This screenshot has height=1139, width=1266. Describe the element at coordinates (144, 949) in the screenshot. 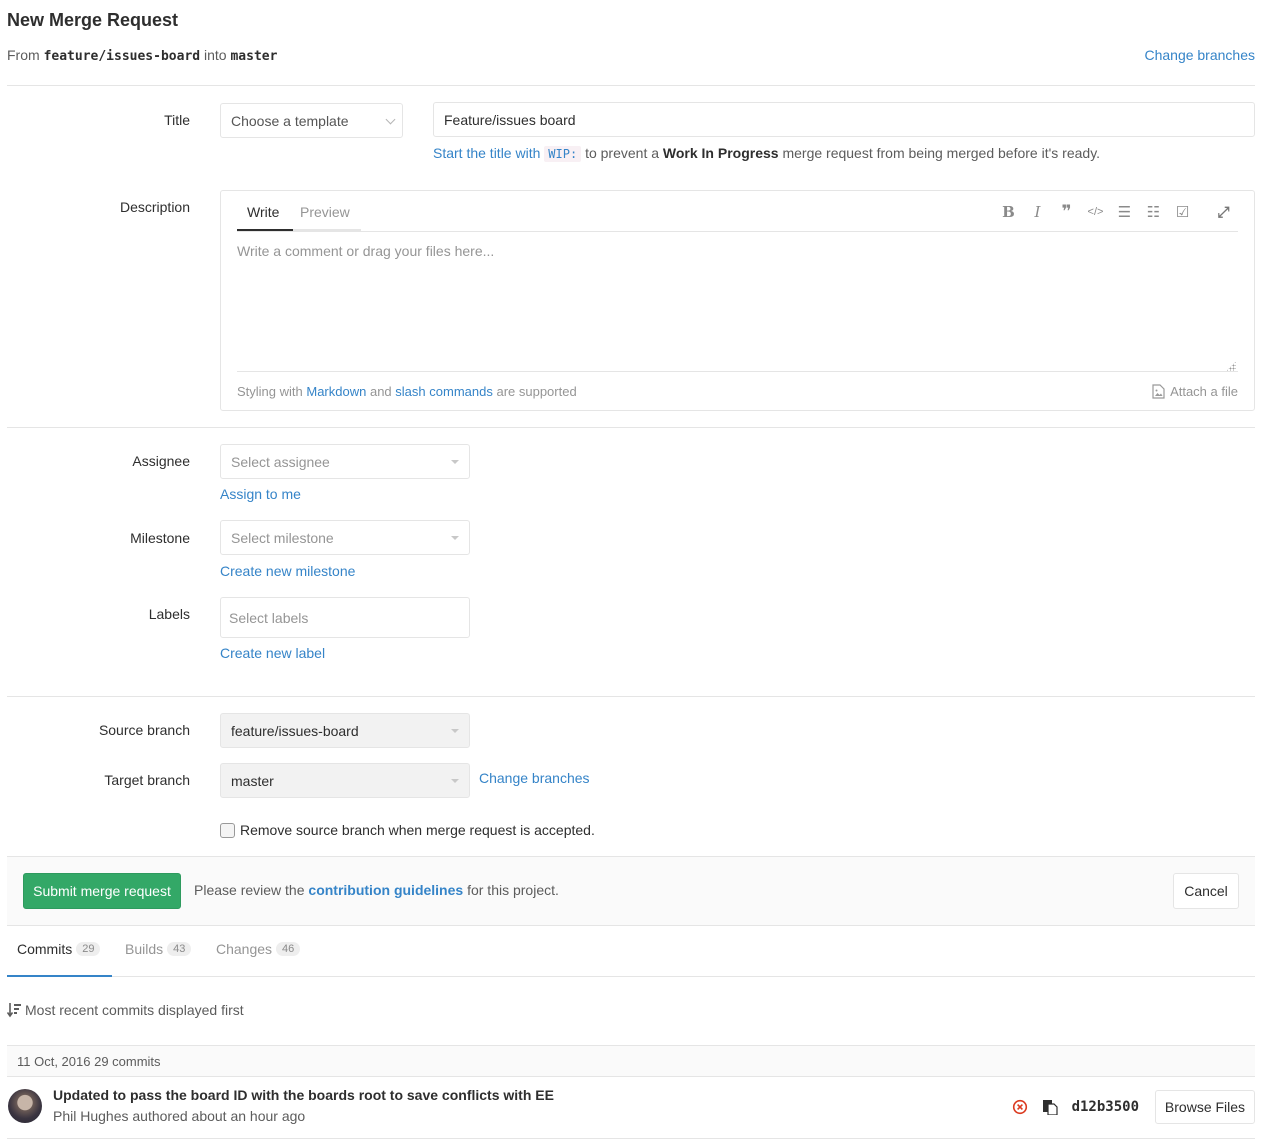

I see `tab-builds-label: Builds` at that location.